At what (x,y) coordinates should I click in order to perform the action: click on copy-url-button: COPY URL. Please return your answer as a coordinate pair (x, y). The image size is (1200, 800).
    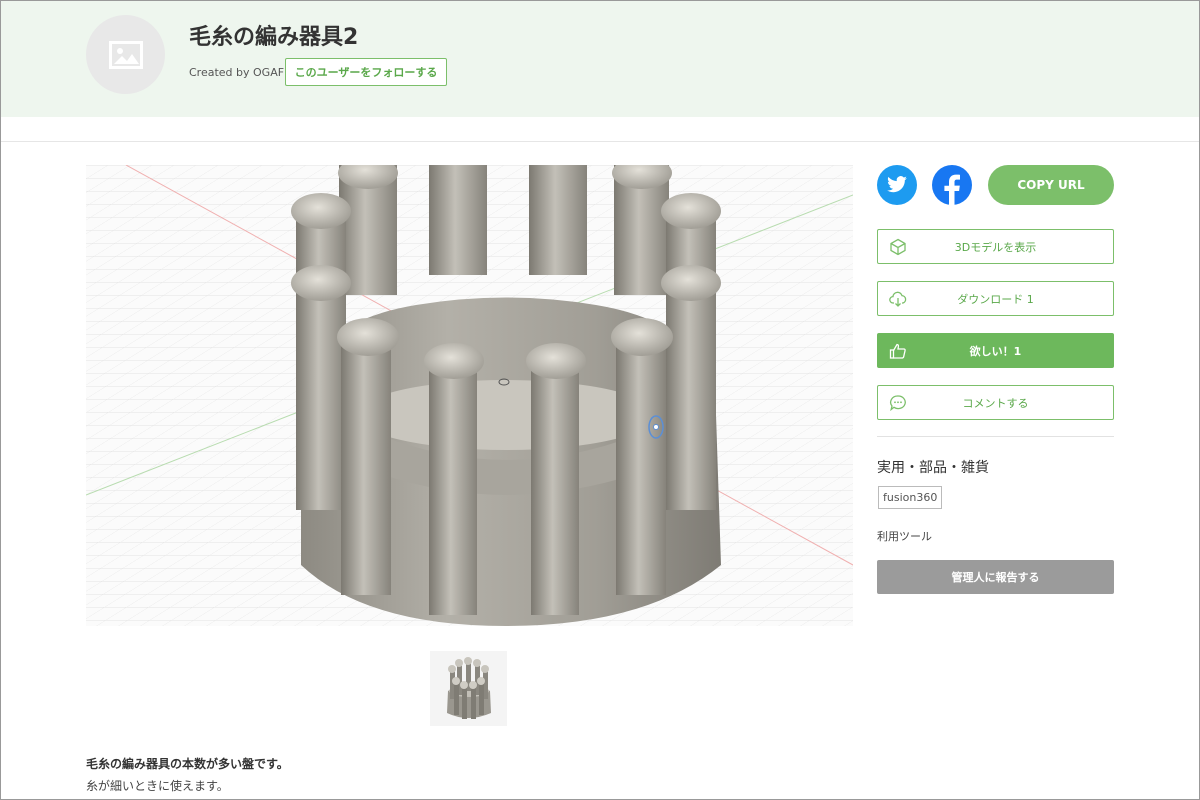
    Looking at the image, I should click on (1051, 185).